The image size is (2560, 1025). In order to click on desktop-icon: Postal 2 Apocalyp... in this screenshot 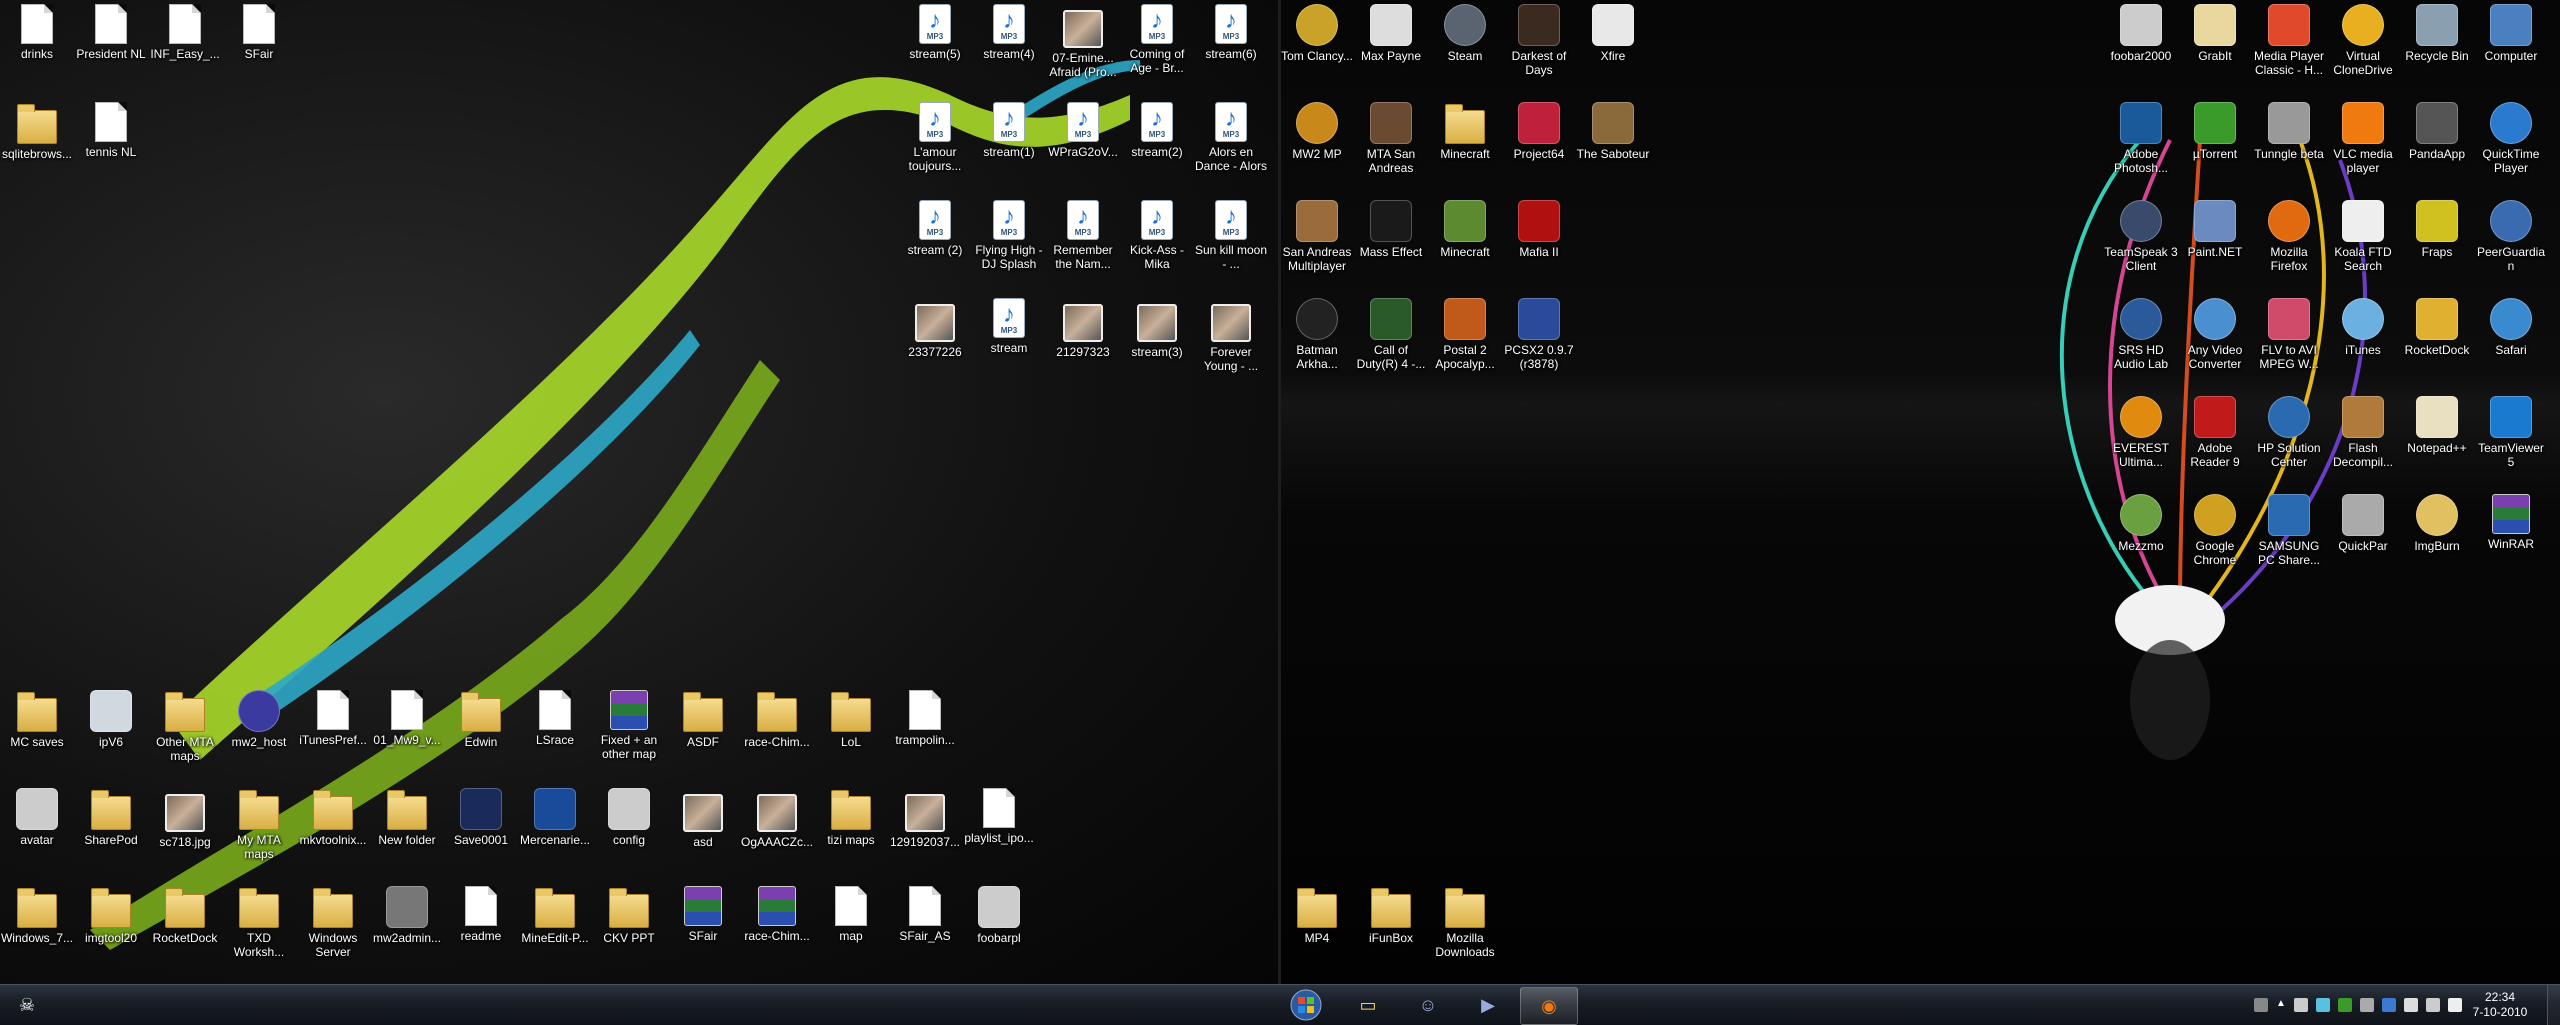, I will do `click(1465, 334)`.